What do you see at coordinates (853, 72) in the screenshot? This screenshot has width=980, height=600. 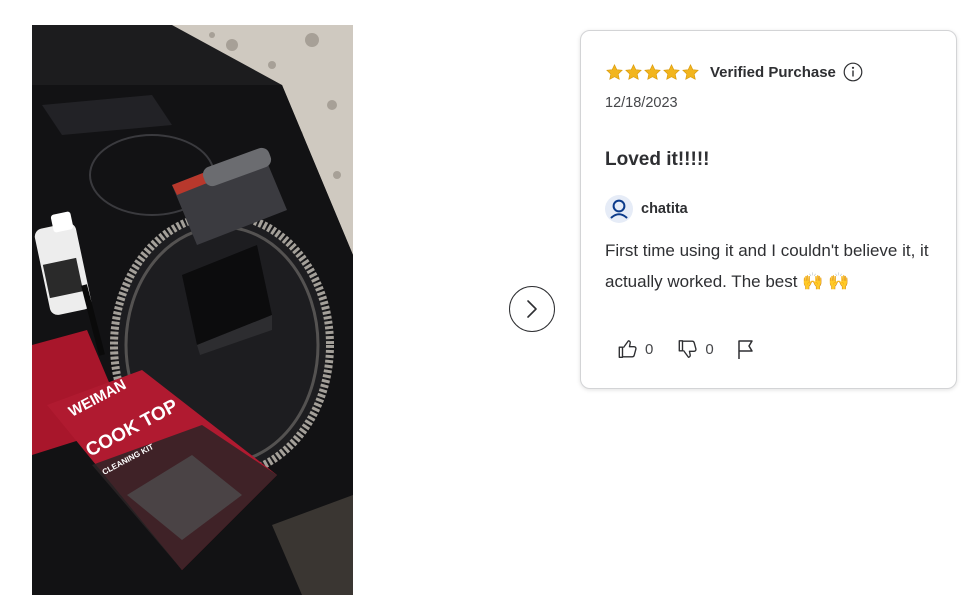 I see `info-icon` at bounding box center [853, 72].